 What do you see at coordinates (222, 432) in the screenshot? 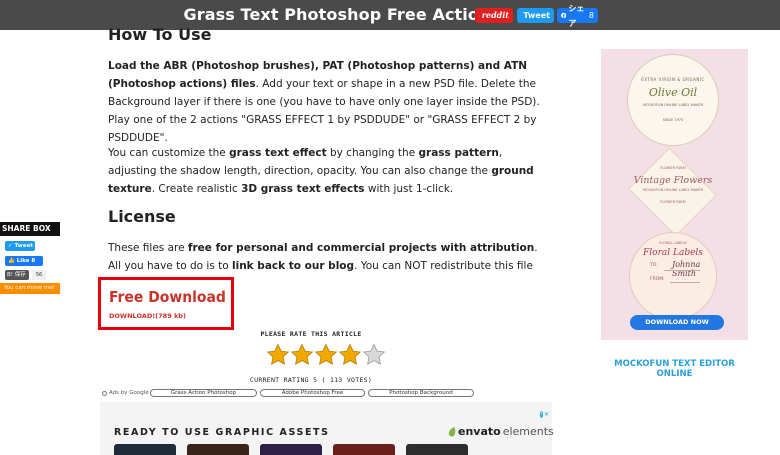
I see `ad-heading: READY TO USE GRAPHIC ASSETS` at bounding box center [222, 432].